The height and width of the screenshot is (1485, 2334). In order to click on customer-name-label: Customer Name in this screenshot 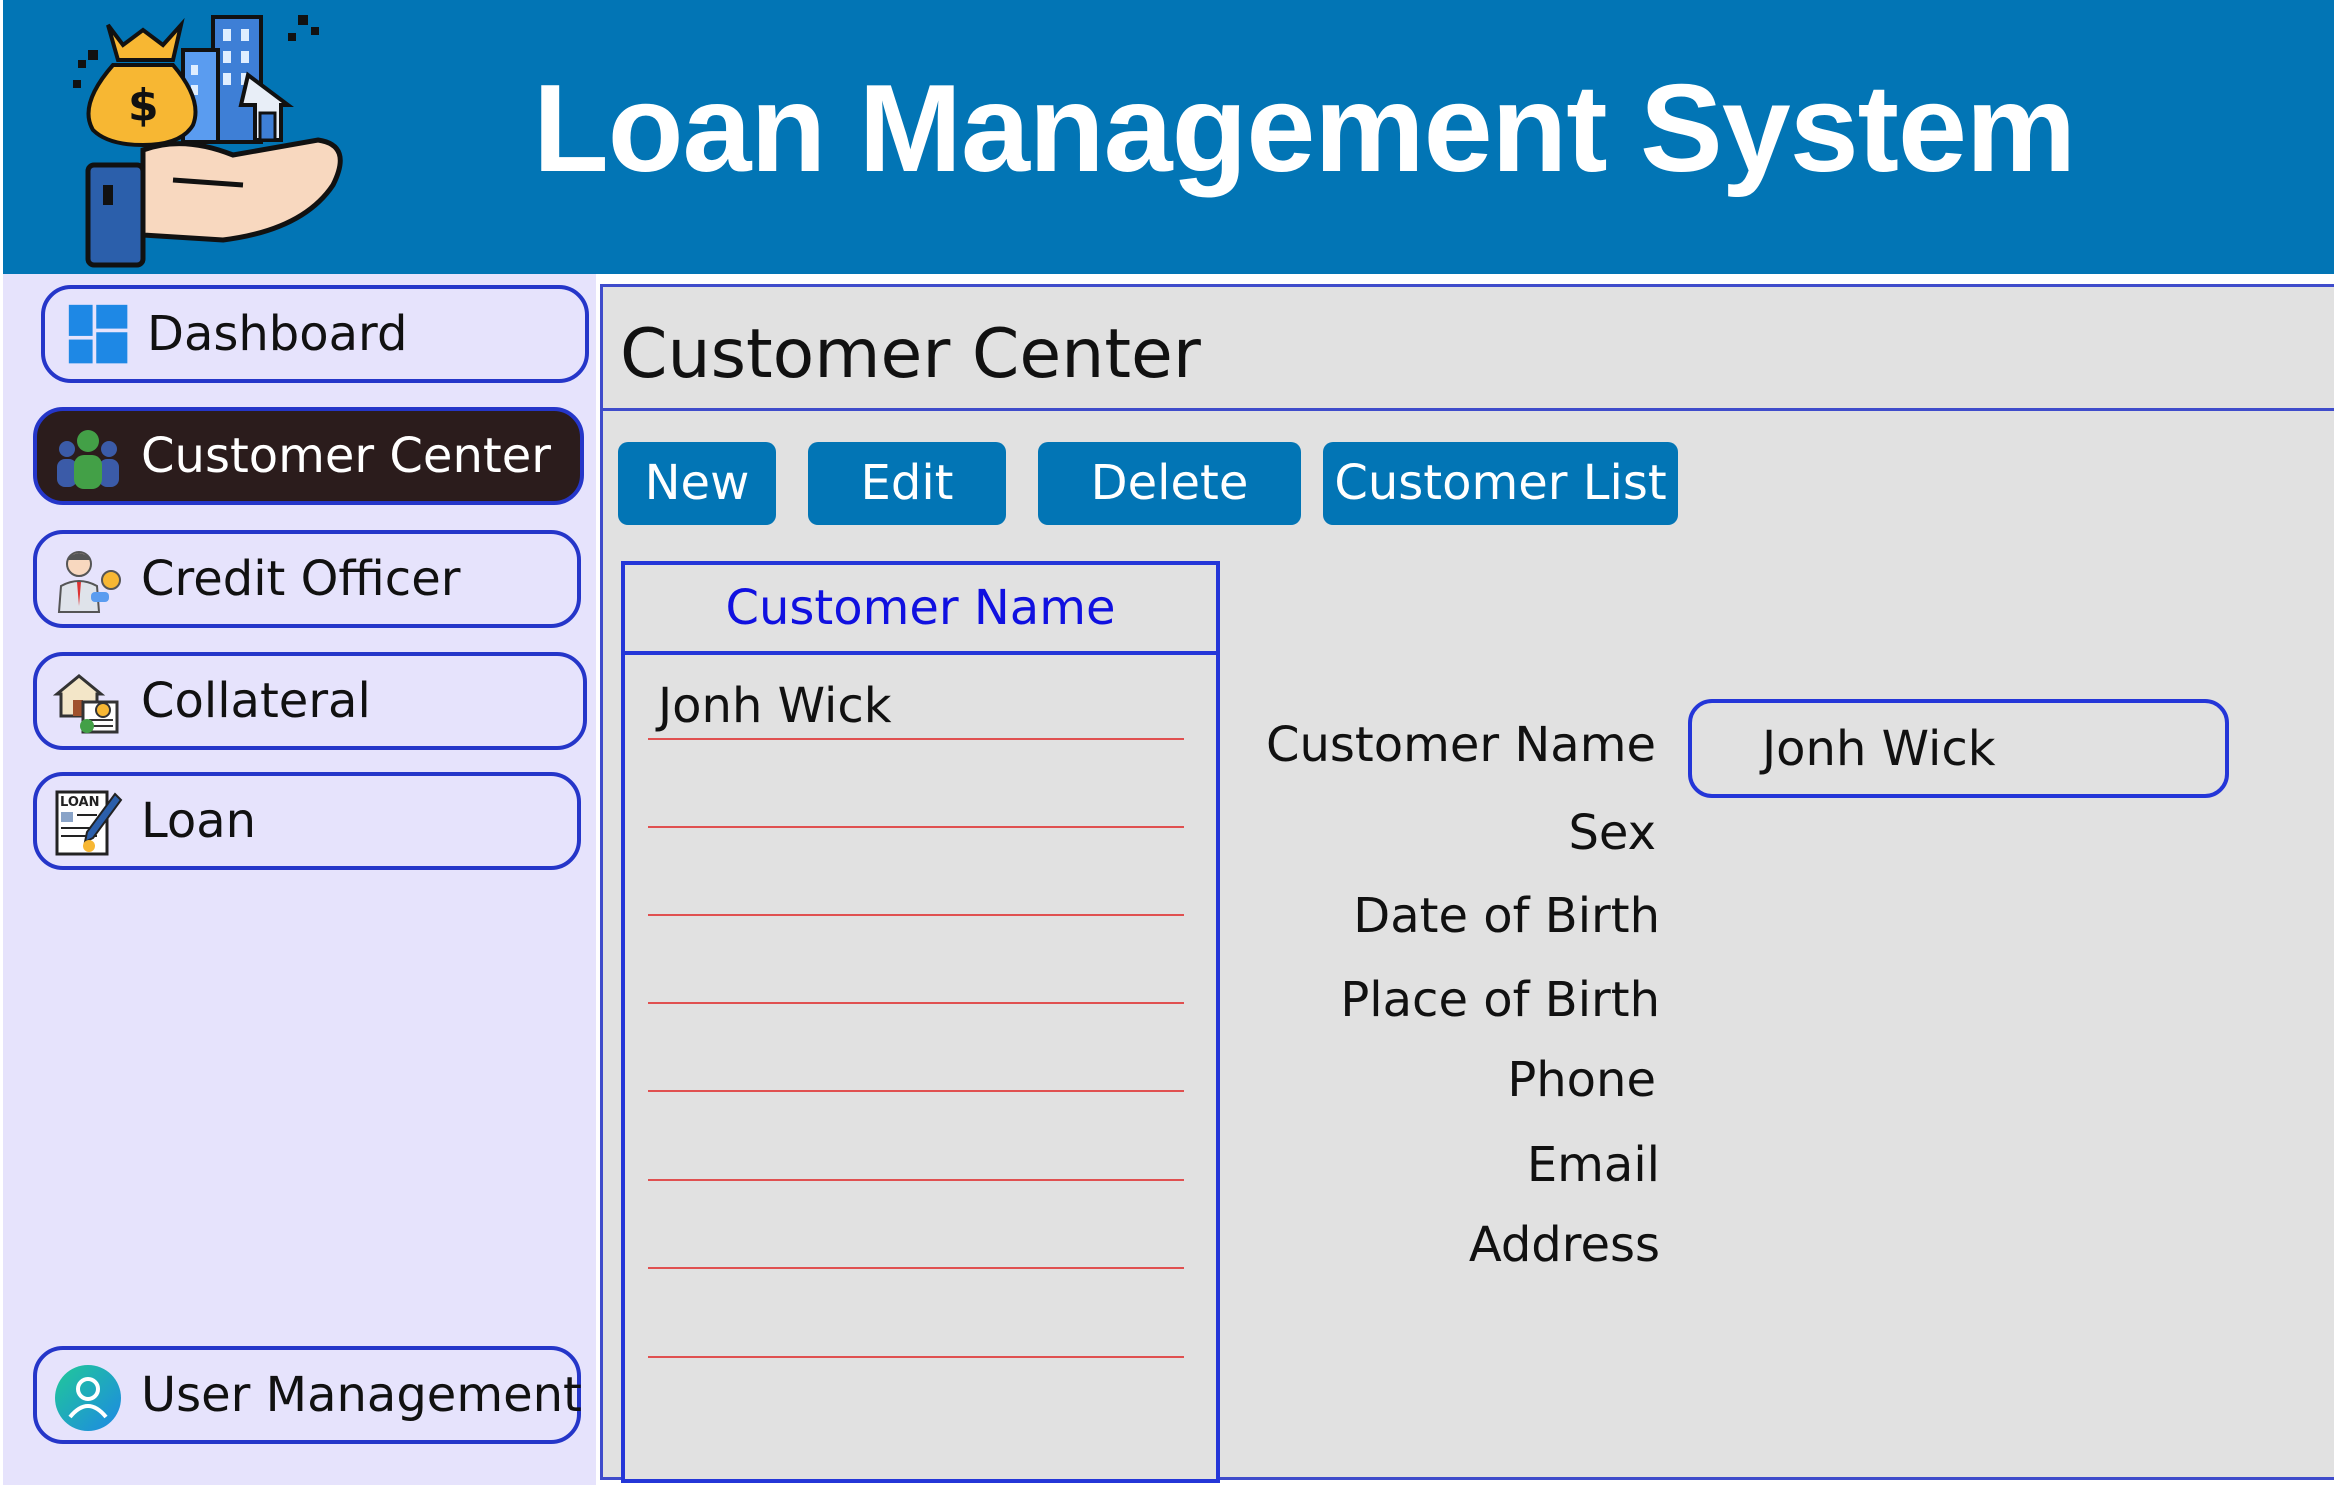, I will do `click(1460, 745)`.